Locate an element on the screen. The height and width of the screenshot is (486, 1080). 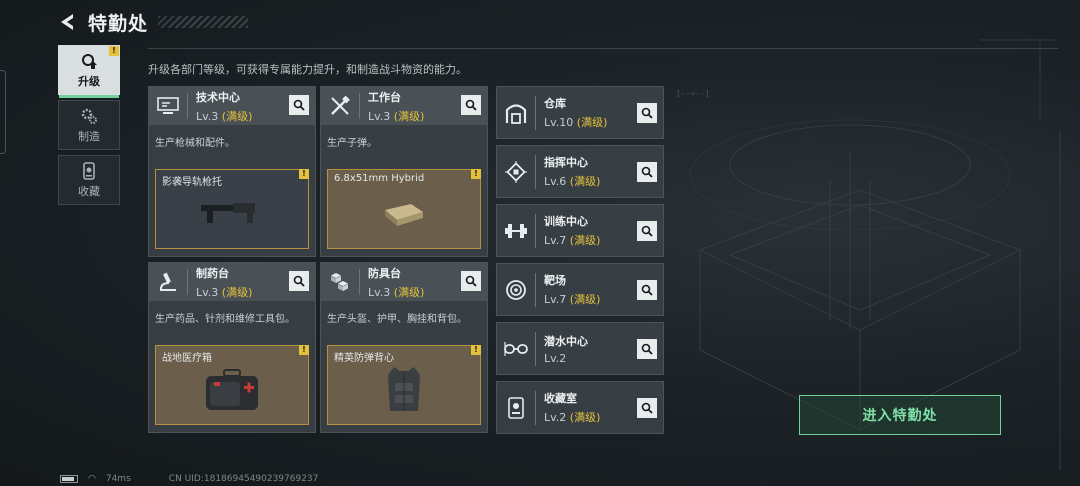
tab-craft: 制造 is located at coordinates (89, 125).